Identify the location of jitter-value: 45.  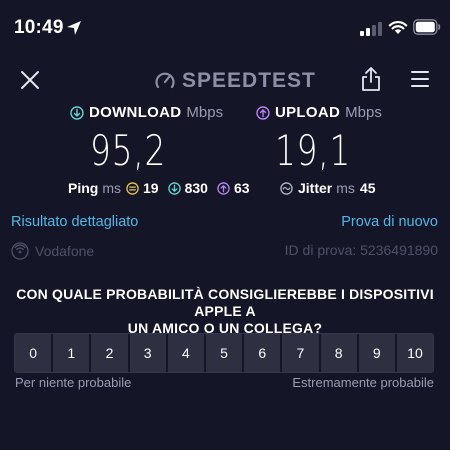
(367, 188).